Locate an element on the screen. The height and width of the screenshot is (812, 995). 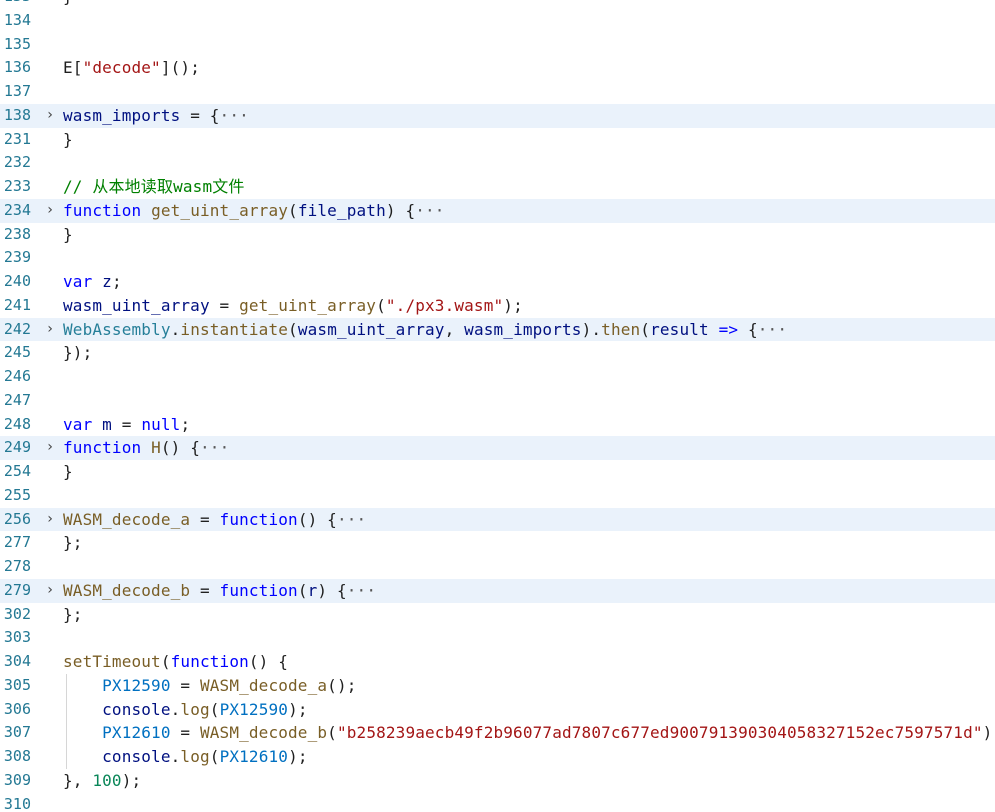
code-token: log is located at coordinates (195, 756).